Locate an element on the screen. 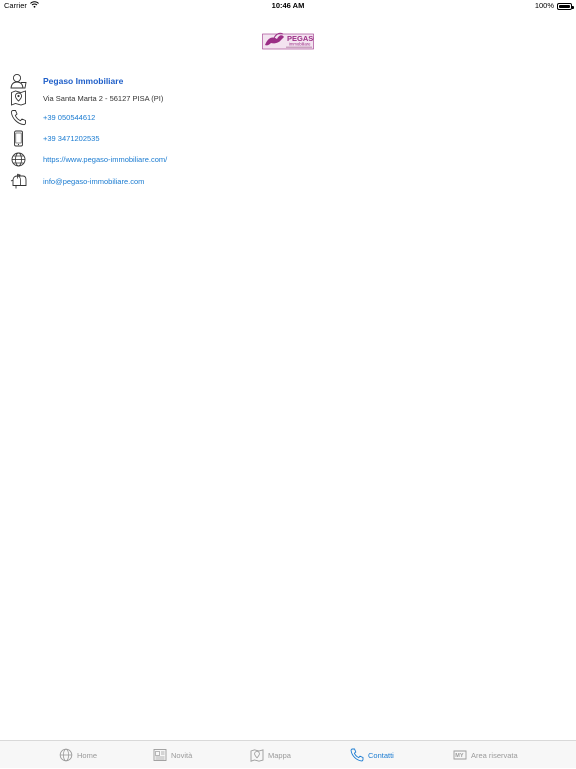 The width and height of the screenshot is (576, 769). map-pin-icon is located at coordinates (18, 97).